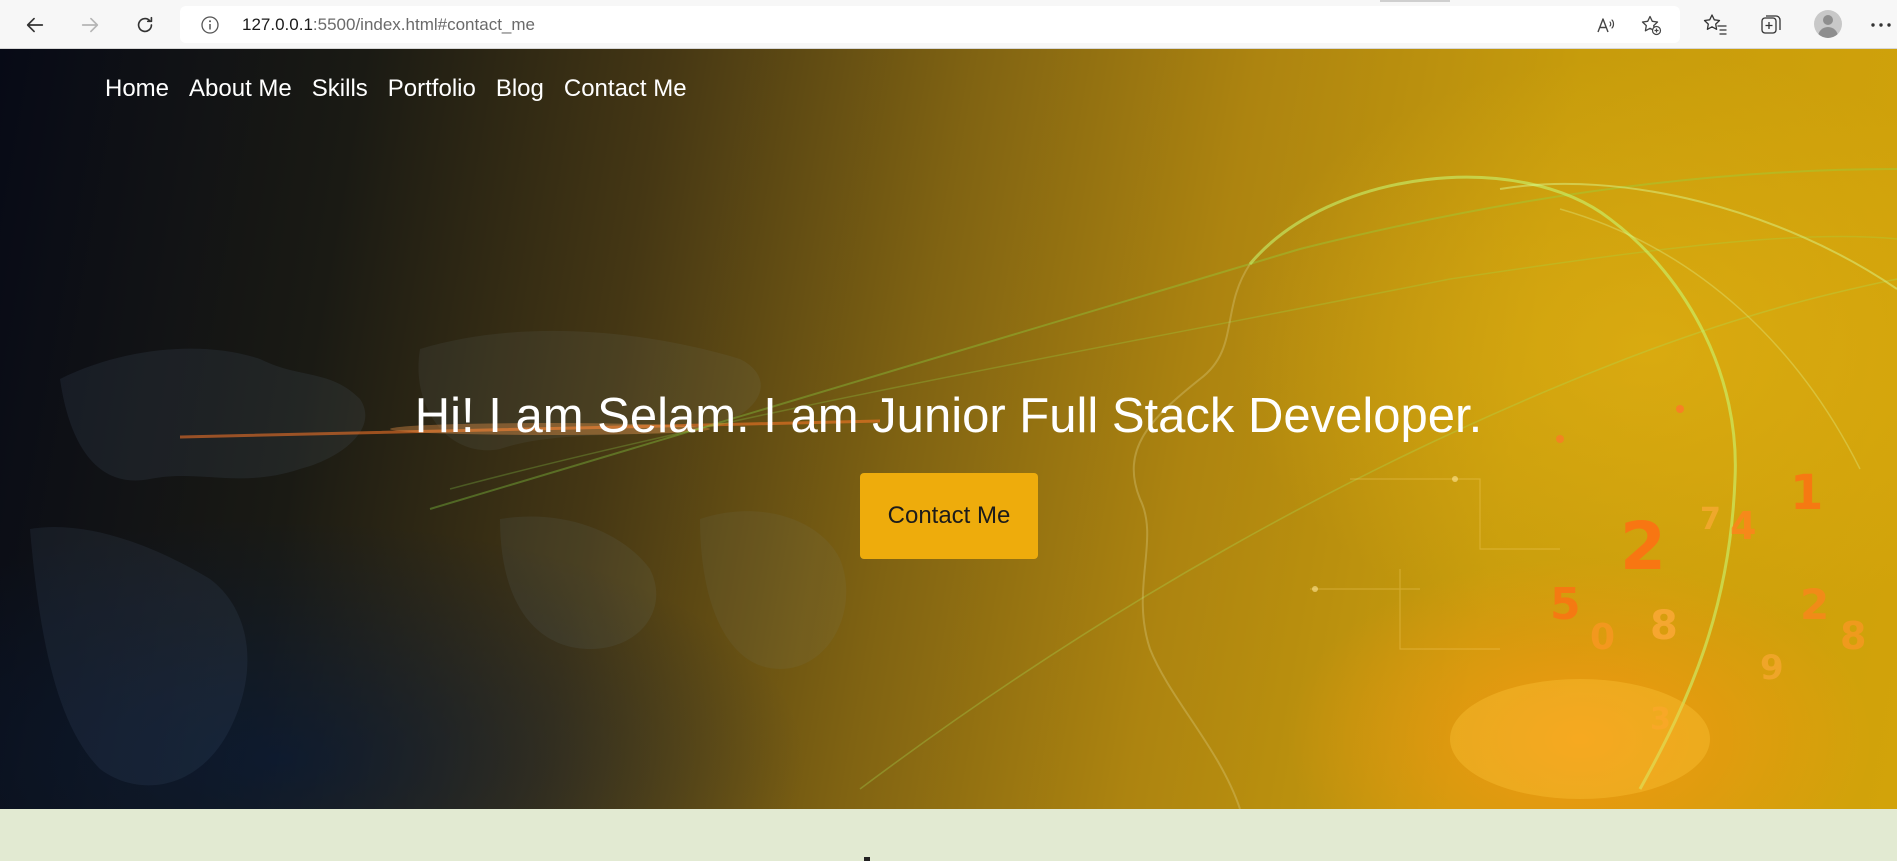  I want to click on back-arrow-icon, so click(35, 25).